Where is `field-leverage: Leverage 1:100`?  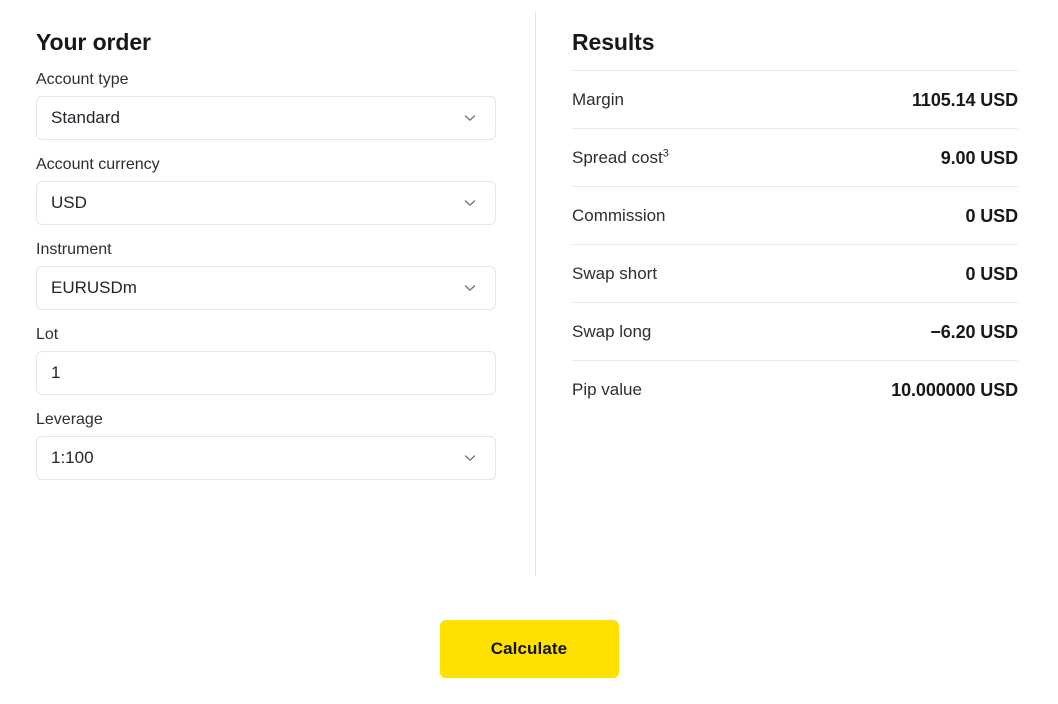 field-leverage: Leverage 1:100 is located at coordinates (266, 445).